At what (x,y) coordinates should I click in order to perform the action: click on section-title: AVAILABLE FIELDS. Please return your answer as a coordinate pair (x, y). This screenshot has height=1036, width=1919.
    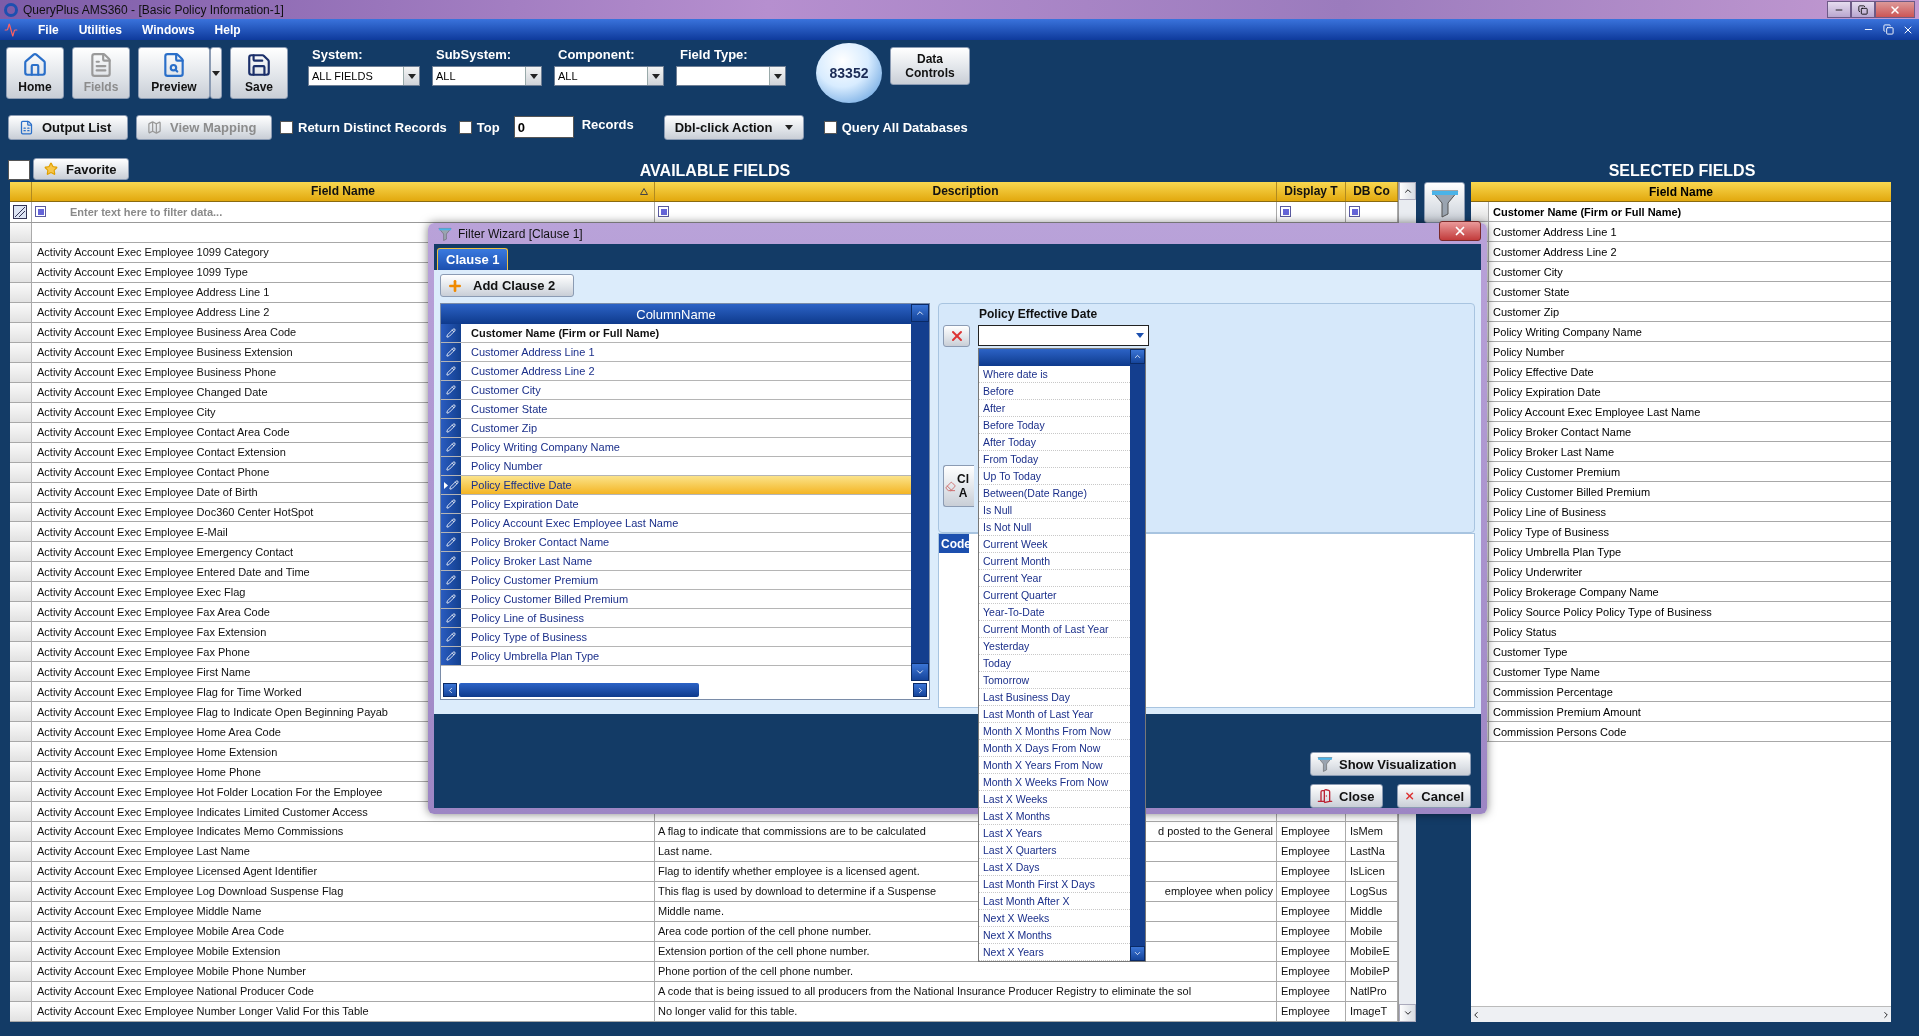
    Looking at the image, I should click on (715, 171).